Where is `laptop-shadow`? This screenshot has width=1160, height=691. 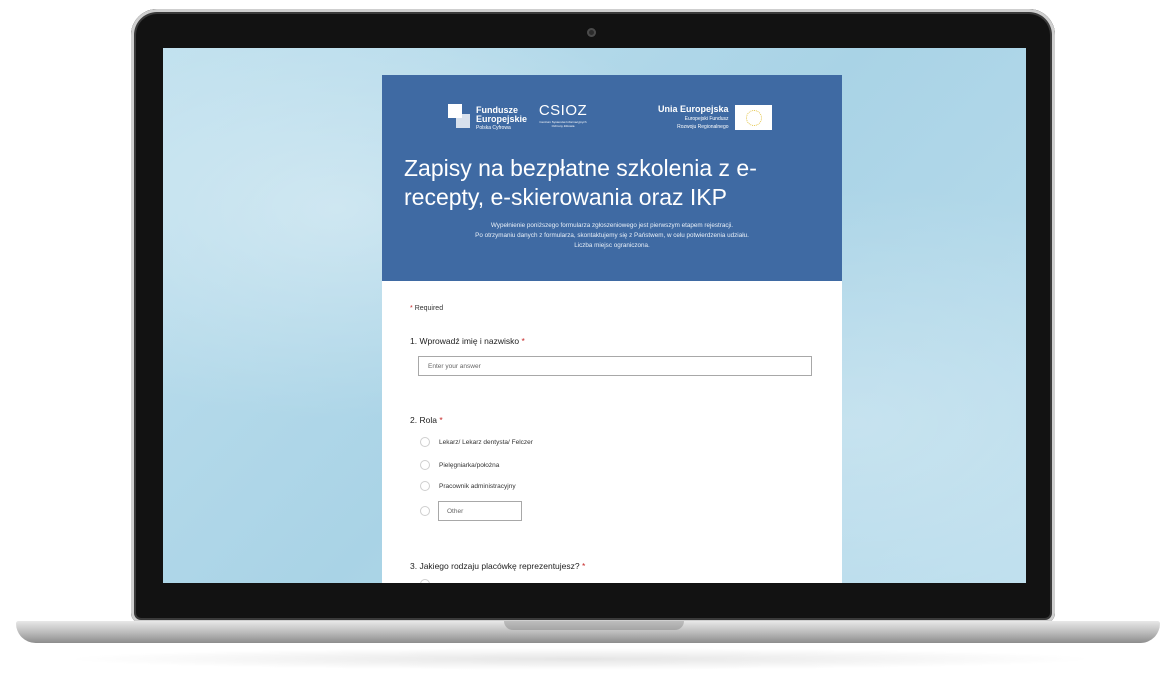
laptop-shadow is located at coordinates (580, 659).